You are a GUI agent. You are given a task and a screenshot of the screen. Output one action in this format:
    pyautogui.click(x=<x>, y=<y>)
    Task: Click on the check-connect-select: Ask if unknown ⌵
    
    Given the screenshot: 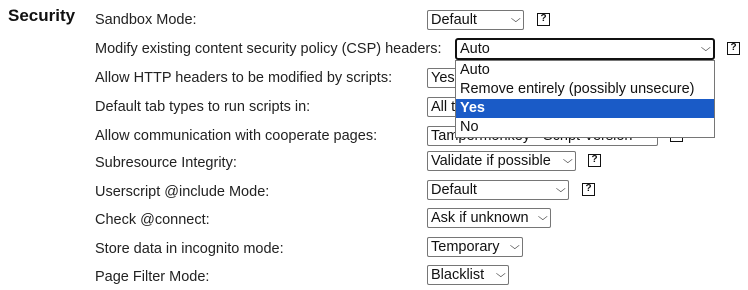 What is the action you would take?
    pyautogui.click(x=489, y=218)
    